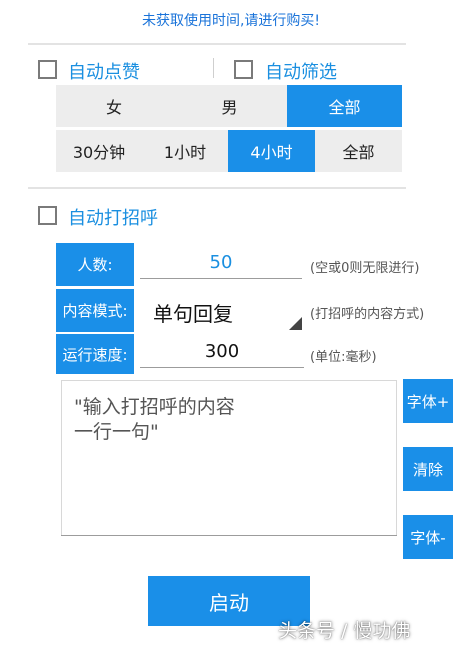 The height and width of the screenshot is (649, 462). What do you see at coordinates (193, 314) in the screenshot?
I see `content-mode-value: 单句回复` at bounding box center [193, 314].